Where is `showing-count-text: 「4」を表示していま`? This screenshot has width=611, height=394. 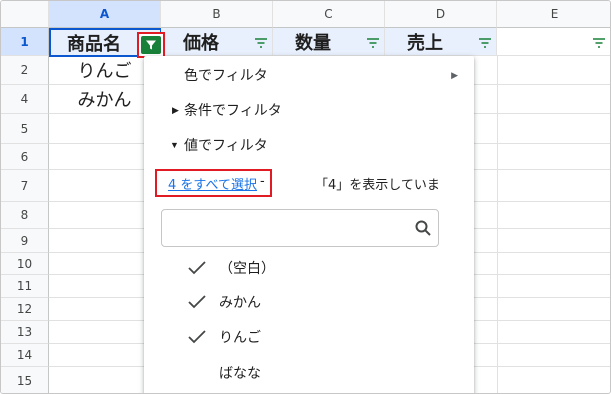
showing-count-text: 「4」を表示していま is located at coordinates (377, 185).